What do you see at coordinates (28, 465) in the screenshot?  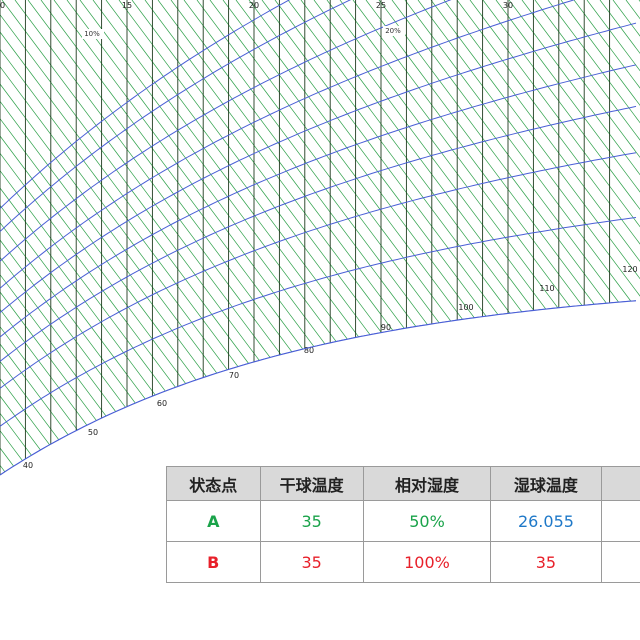 I see `enthalpy-label: 40` at bounding box center [28, 465].